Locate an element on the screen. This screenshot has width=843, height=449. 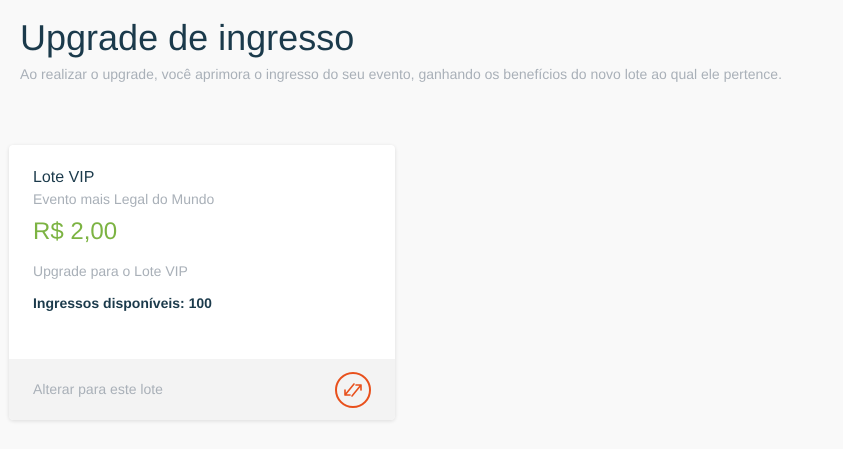
event-name: Evento mais Legal do Mundo is located at coordinates (123, 199).